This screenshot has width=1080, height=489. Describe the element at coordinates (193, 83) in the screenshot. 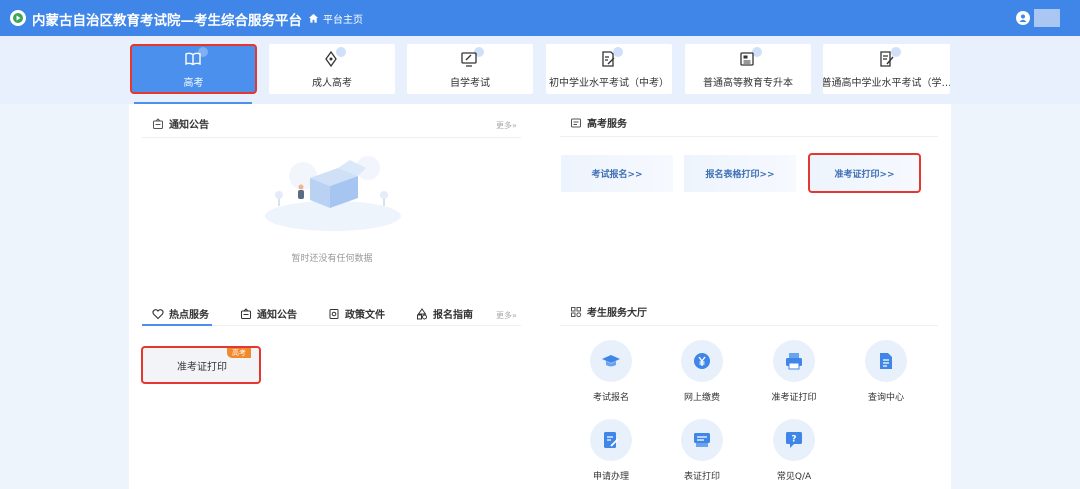

I see `tab-label: 高考` at that location.